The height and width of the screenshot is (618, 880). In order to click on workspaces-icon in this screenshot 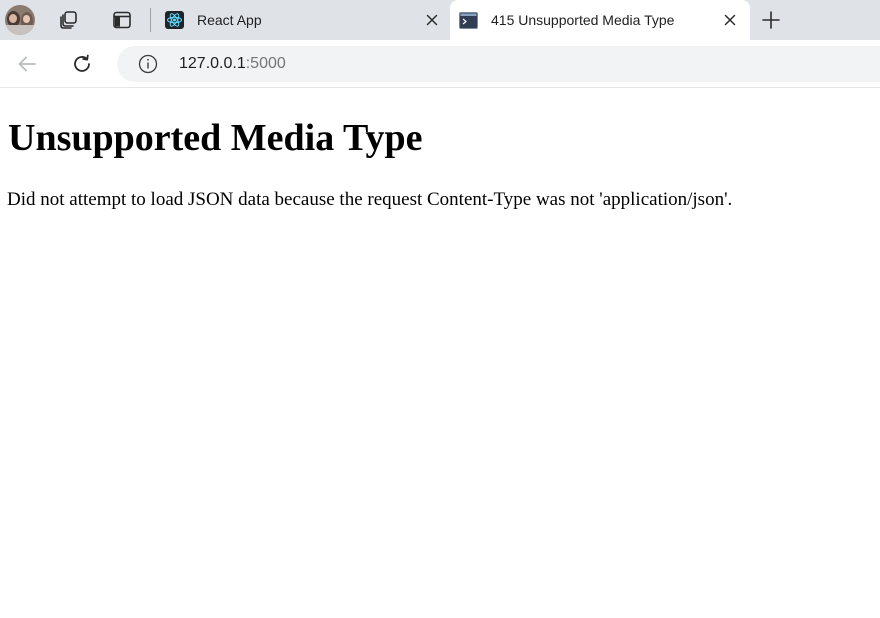, I will do `click(68, 20)`.